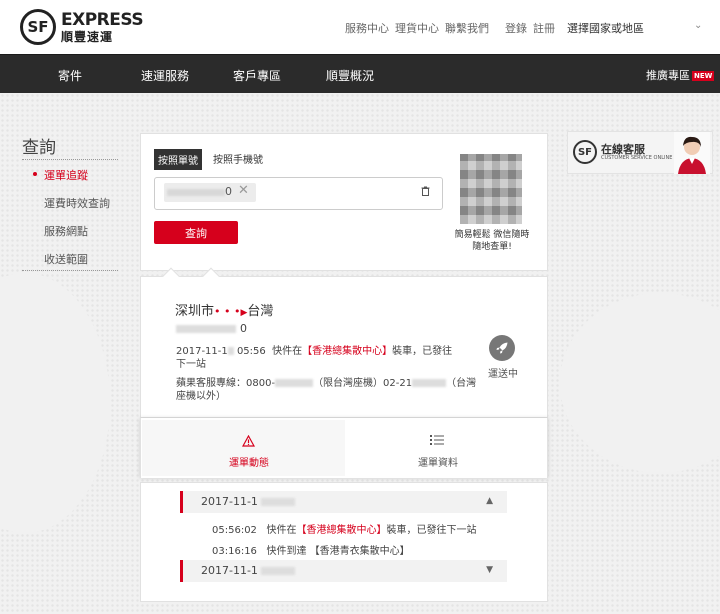 This screenshot has height=614, width=720. Describe the element at coordinates (228, 191) in the screenshot. I see `waybill-chip-text: 0` at that location.